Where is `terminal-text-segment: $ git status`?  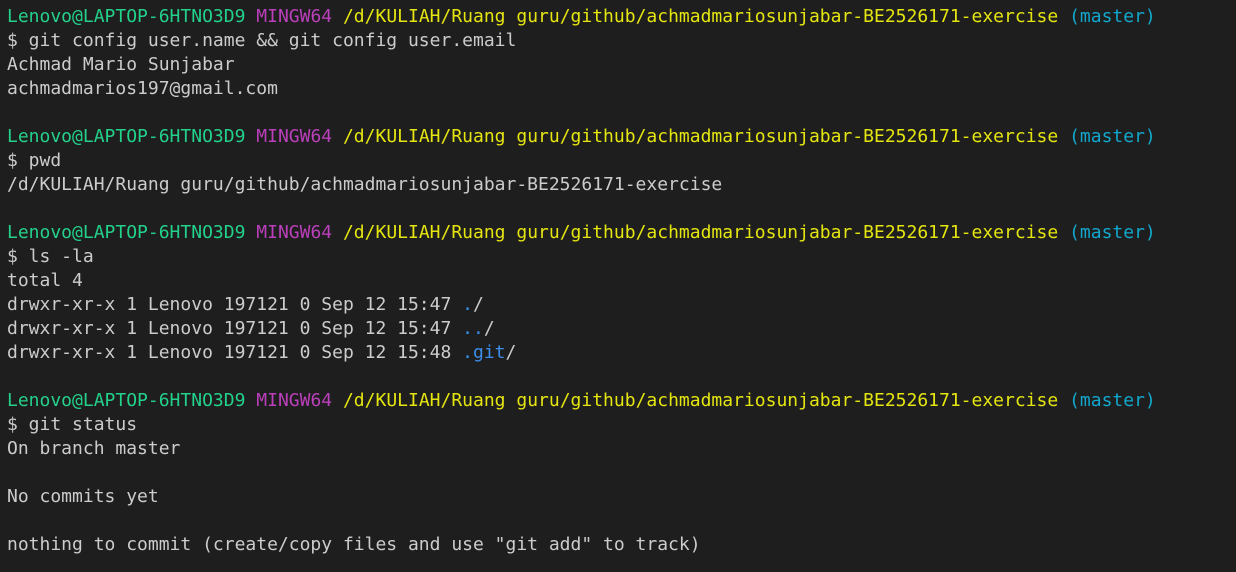
terminal-text-segment: $ git status is located at coordinates (72, 424).